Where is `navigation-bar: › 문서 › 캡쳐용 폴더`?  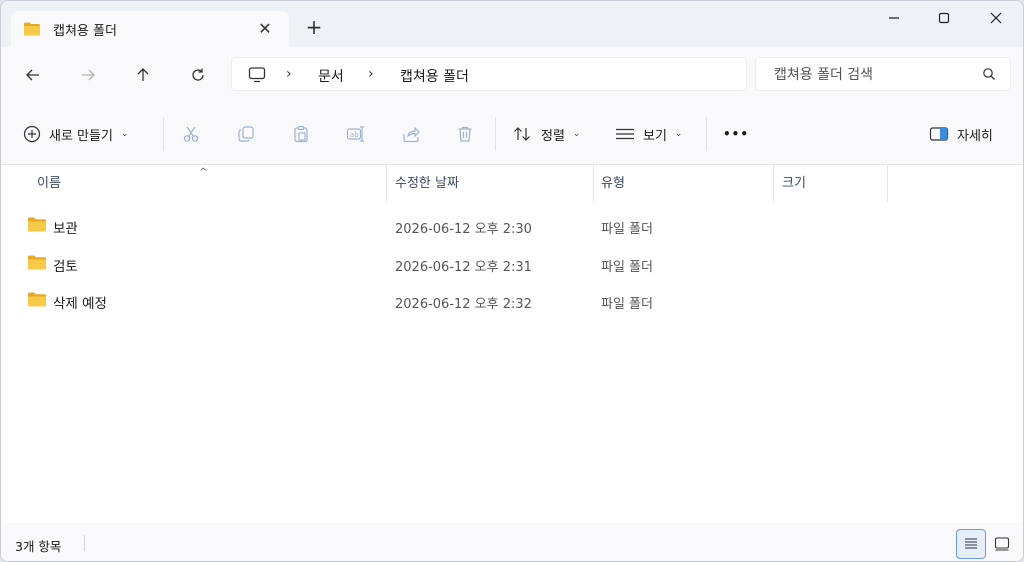
navigation-bar: › 문서 › 캡쳐용 폴더 is located at coordinates (512, 75).